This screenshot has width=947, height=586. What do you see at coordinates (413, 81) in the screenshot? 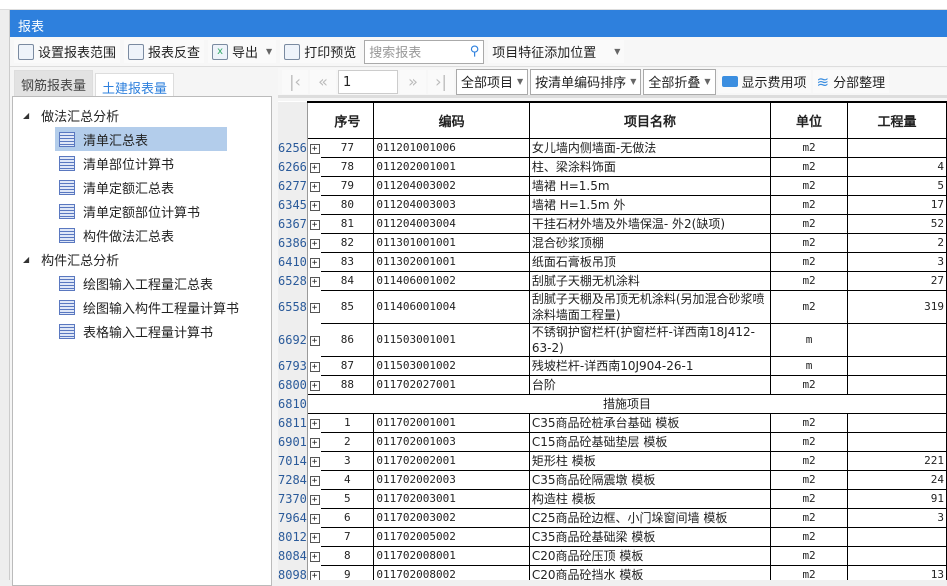
I see `next-page-button: »` at bounding box center [413, 81].